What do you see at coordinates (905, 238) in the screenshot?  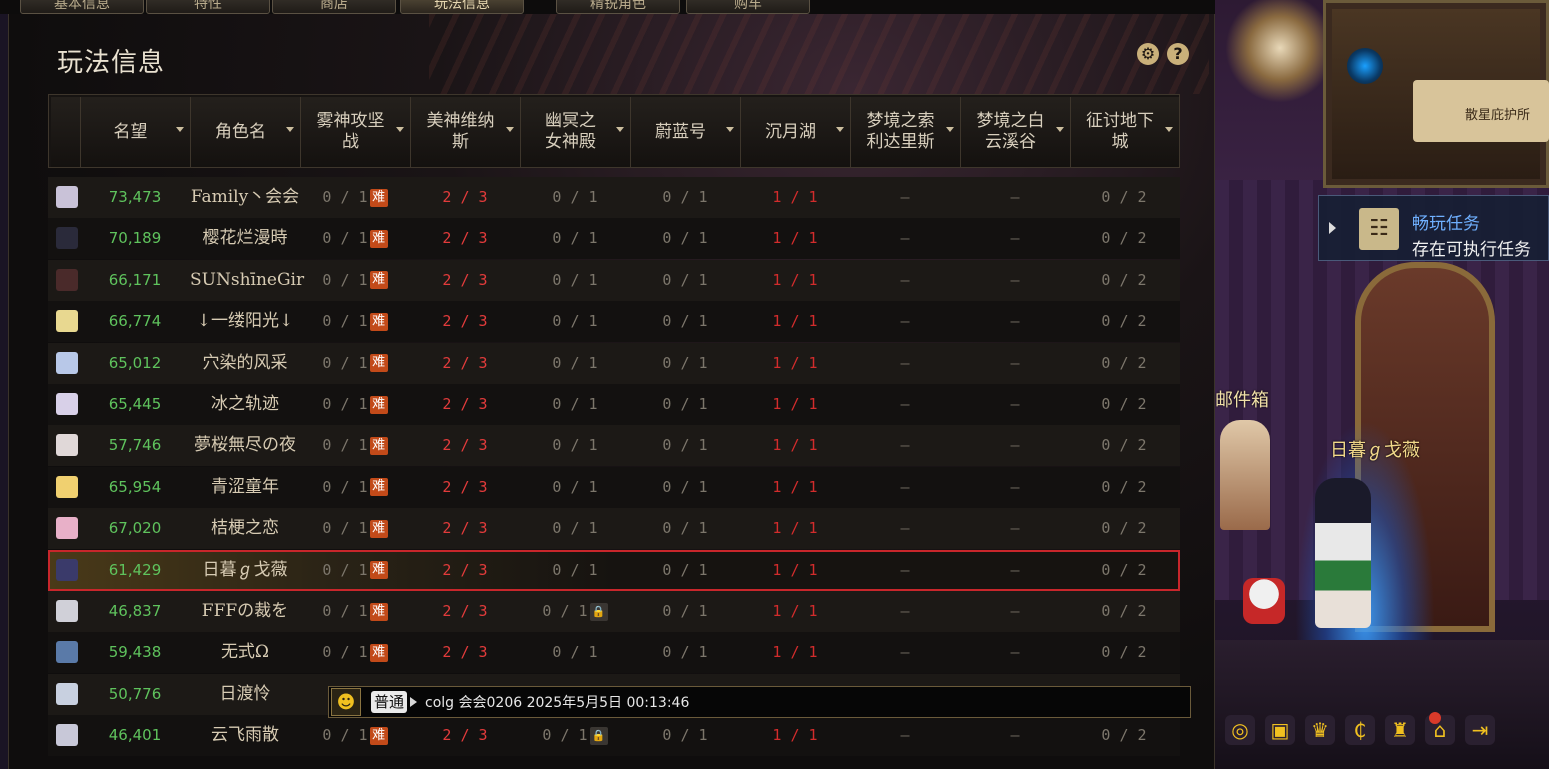 I see `cell-suolida-value: –` at bounding box center [905, 238].